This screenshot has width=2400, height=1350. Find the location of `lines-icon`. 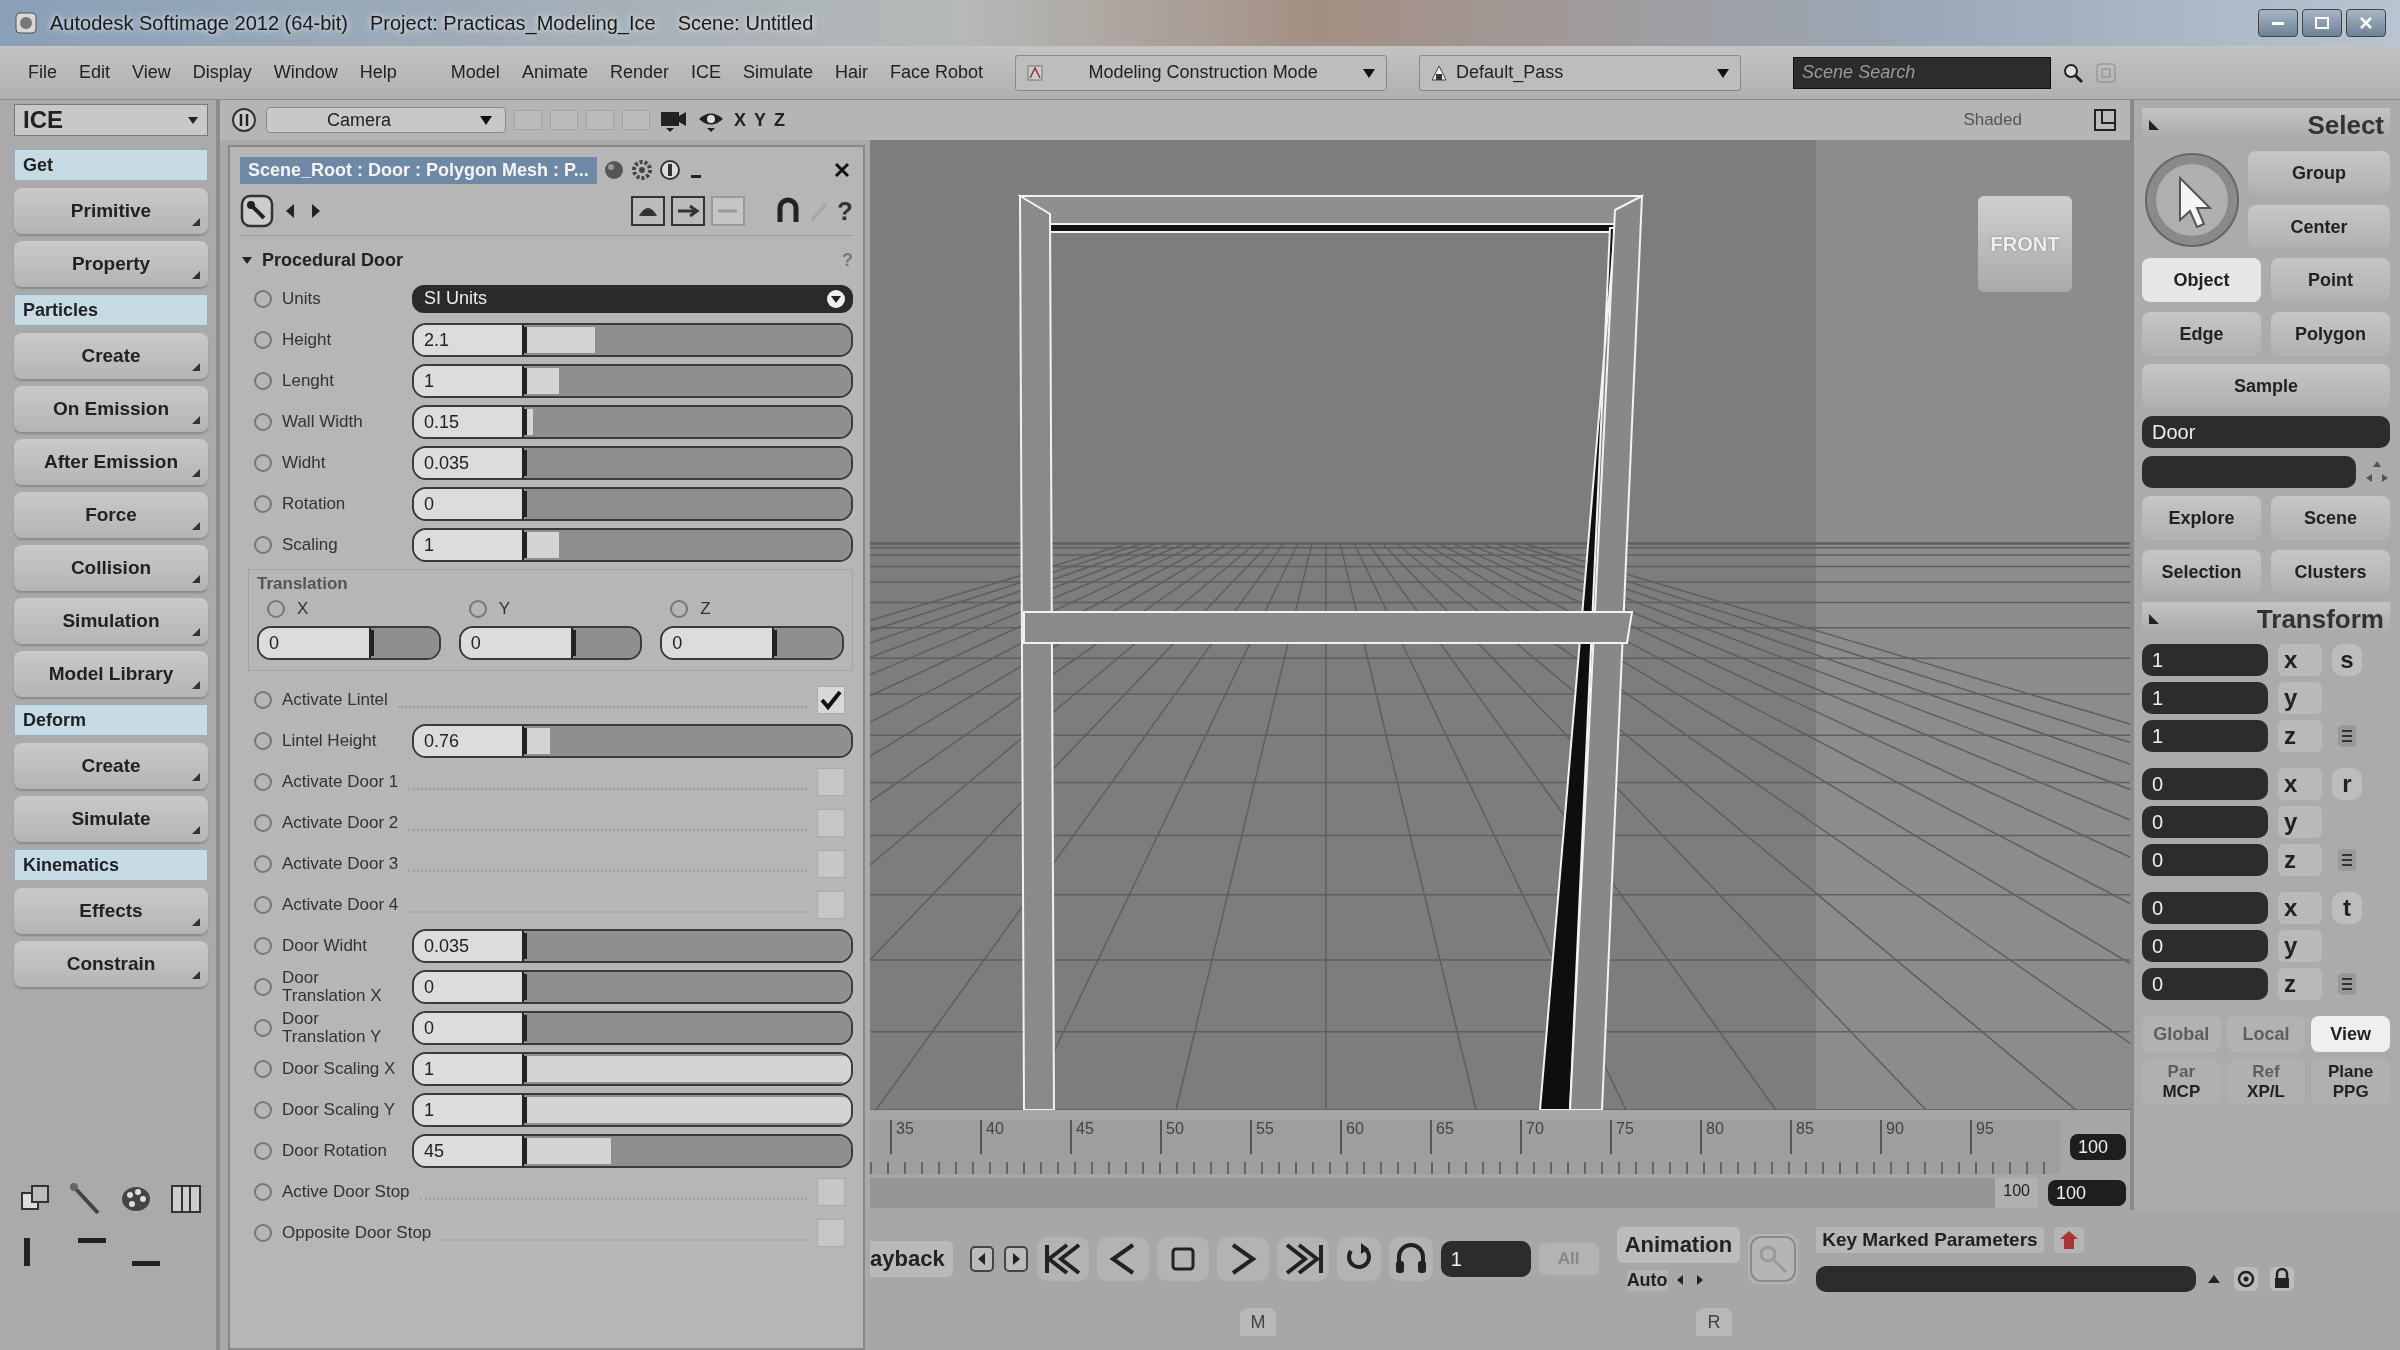

lines-icon is located at coordinates (2347, 860).